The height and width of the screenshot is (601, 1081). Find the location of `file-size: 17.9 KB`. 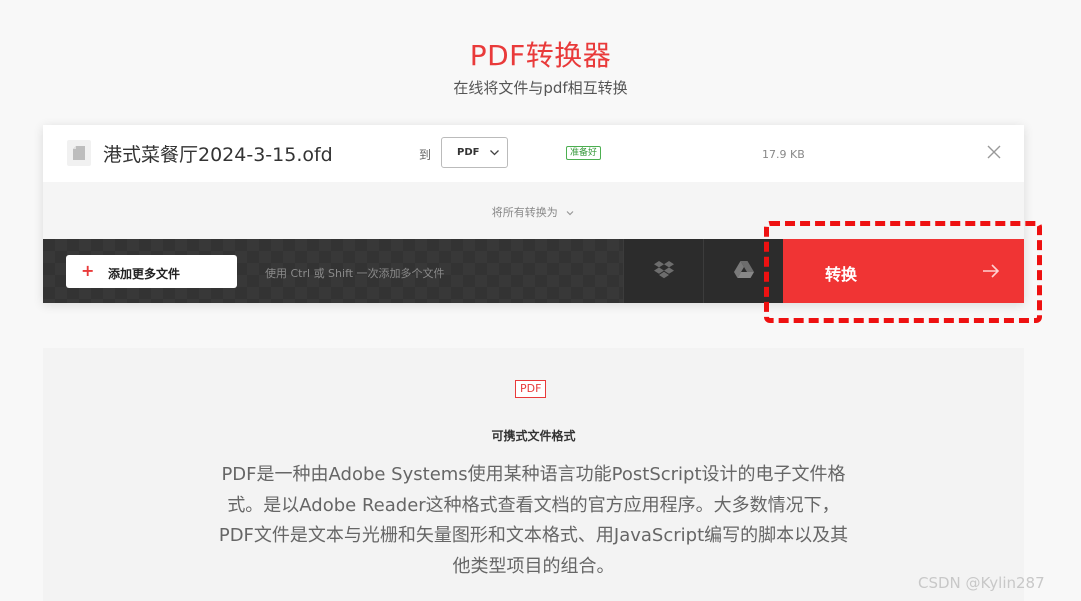

file-size: 17.9 KB is located at coordinates (783, 154).